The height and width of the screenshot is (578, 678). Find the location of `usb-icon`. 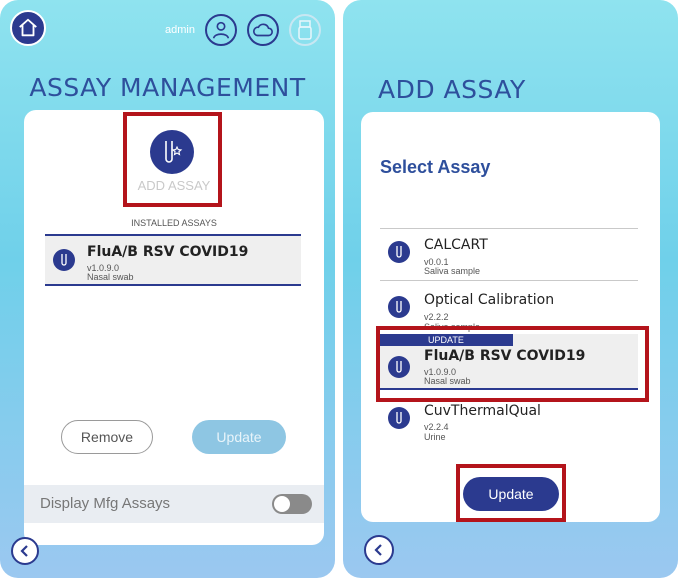

usb-icon is located at coordinates (305, 30).